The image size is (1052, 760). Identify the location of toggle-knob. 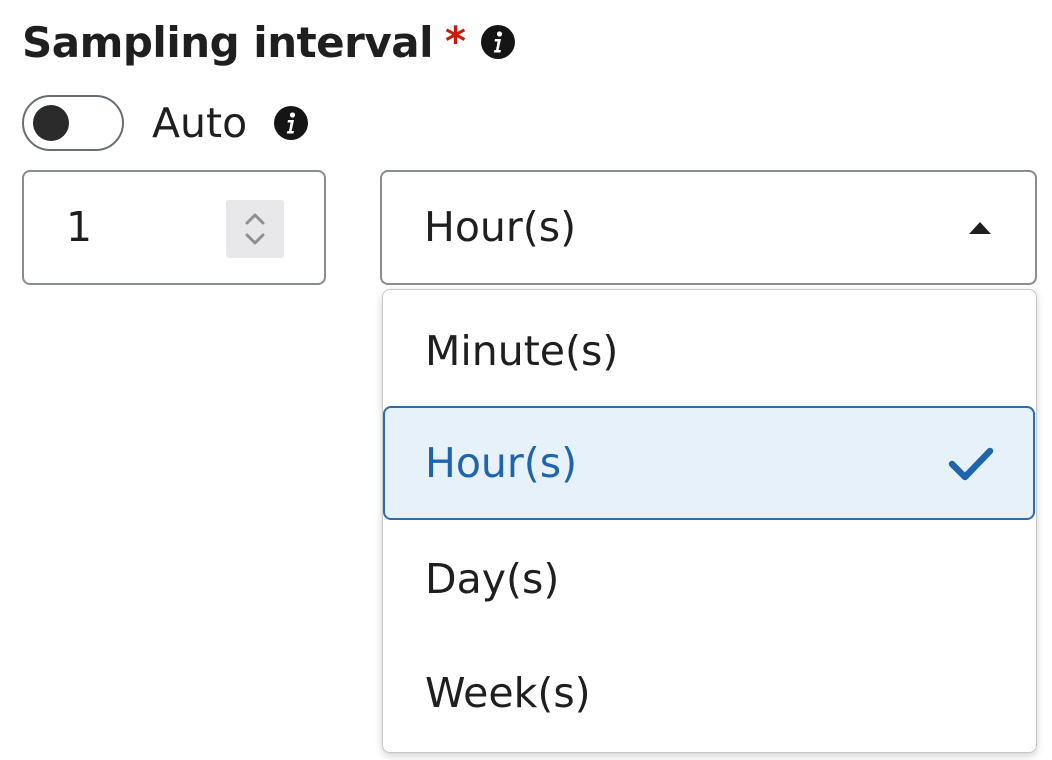
(51, 123).